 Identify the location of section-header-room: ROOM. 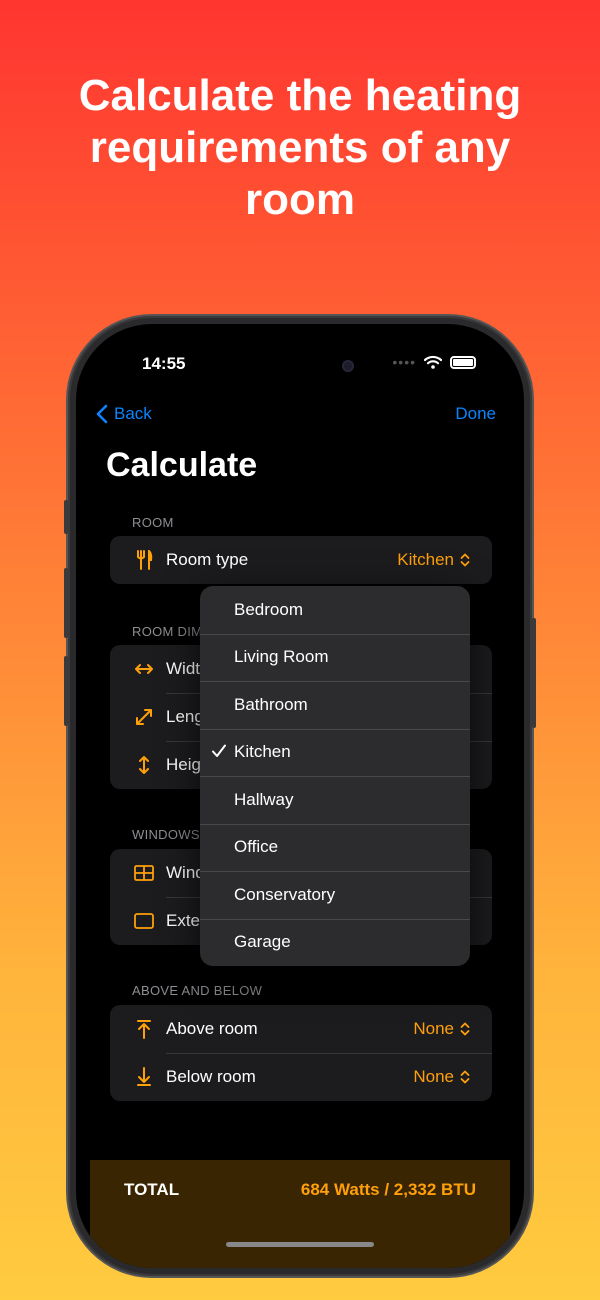
(153, 522).